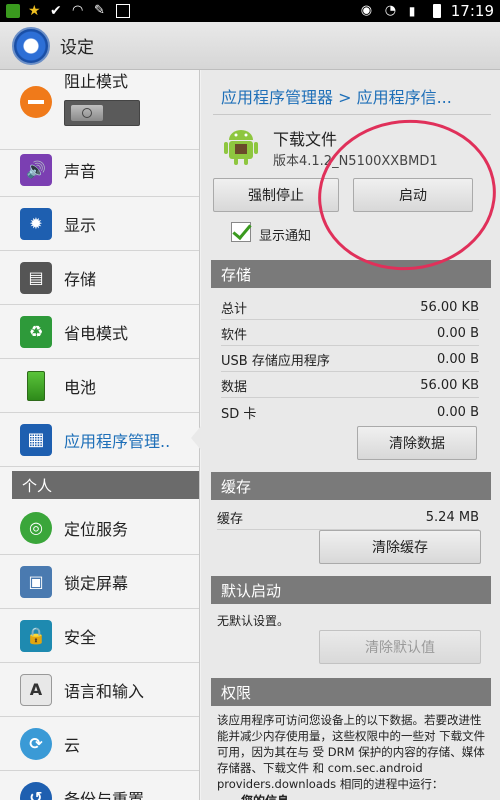 The image size is (500, 800). Describe the element at coordinates (241, 232) in the screenshot. I see `show-notification-checkbox` at that location.